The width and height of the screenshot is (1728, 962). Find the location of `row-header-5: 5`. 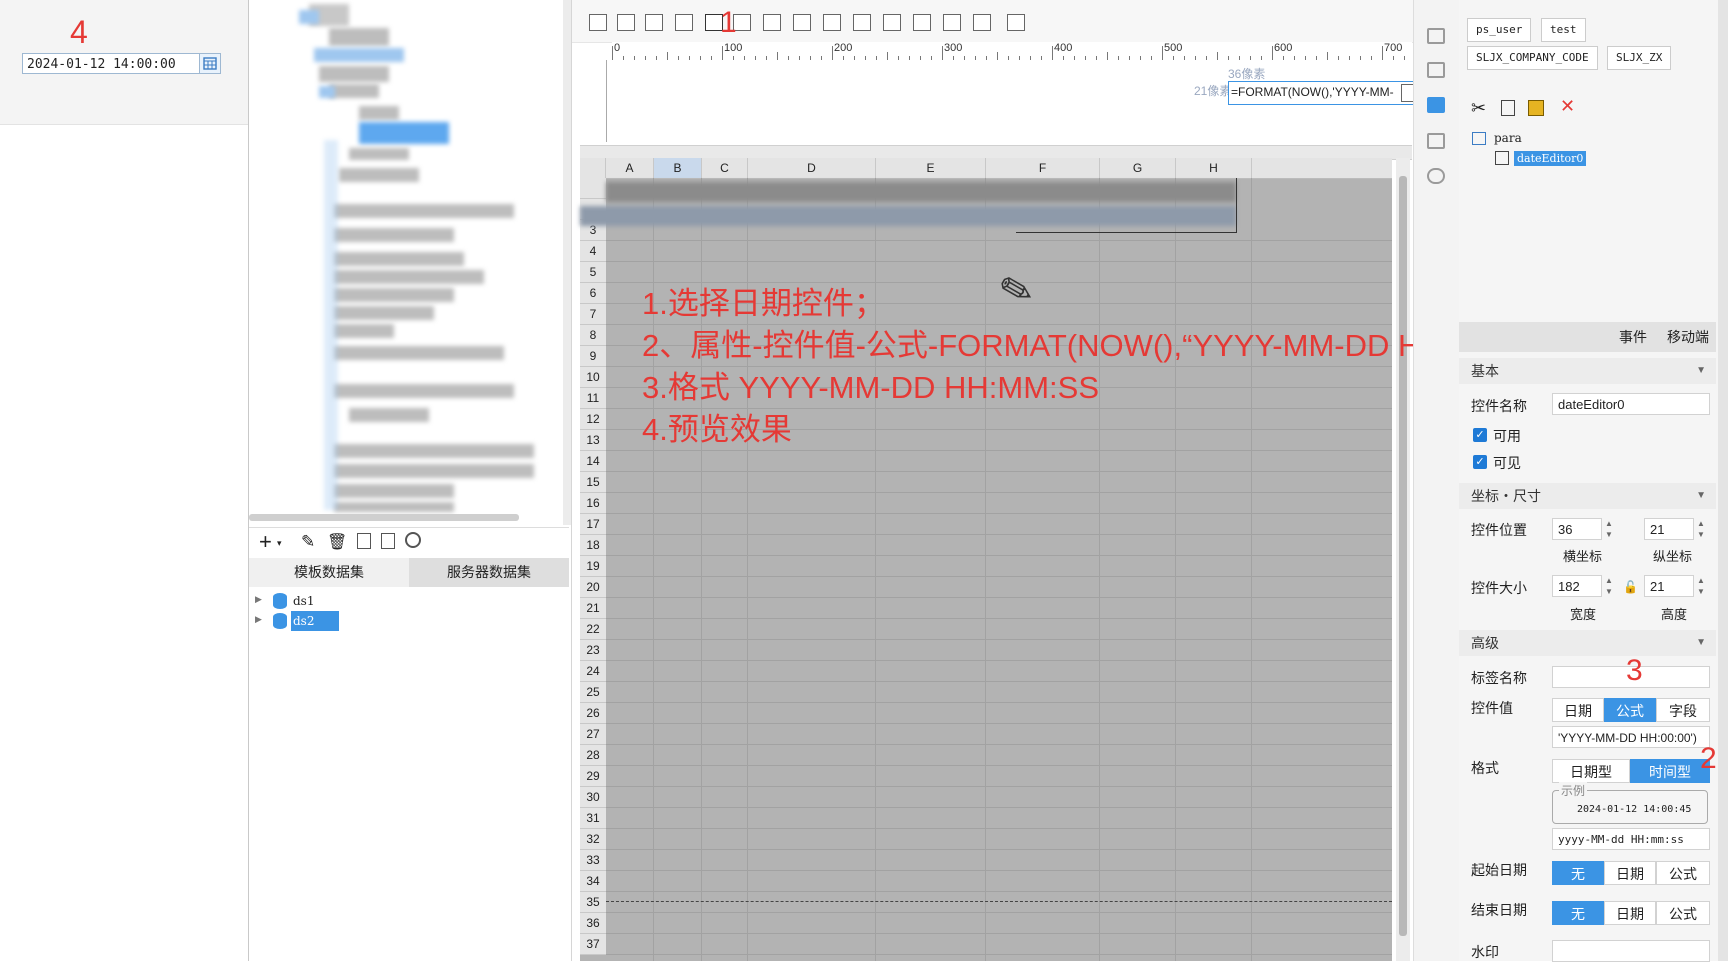

row-header-5: 5 is located at coordinates (593, 272).